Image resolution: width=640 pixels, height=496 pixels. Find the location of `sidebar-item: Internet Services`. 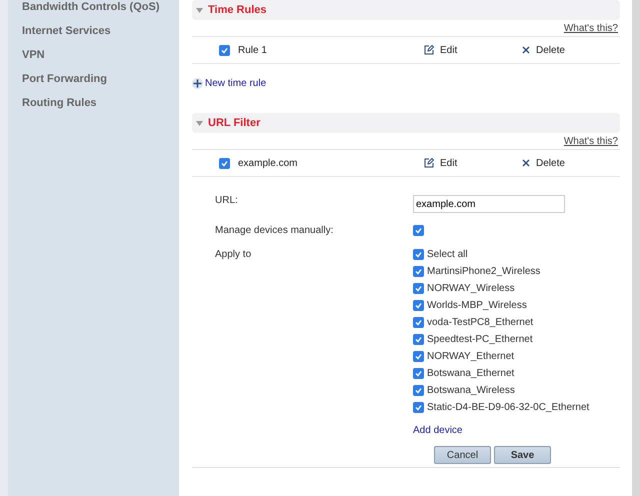

sidebar-item: Internet Services is located at coordinates (100, 31).